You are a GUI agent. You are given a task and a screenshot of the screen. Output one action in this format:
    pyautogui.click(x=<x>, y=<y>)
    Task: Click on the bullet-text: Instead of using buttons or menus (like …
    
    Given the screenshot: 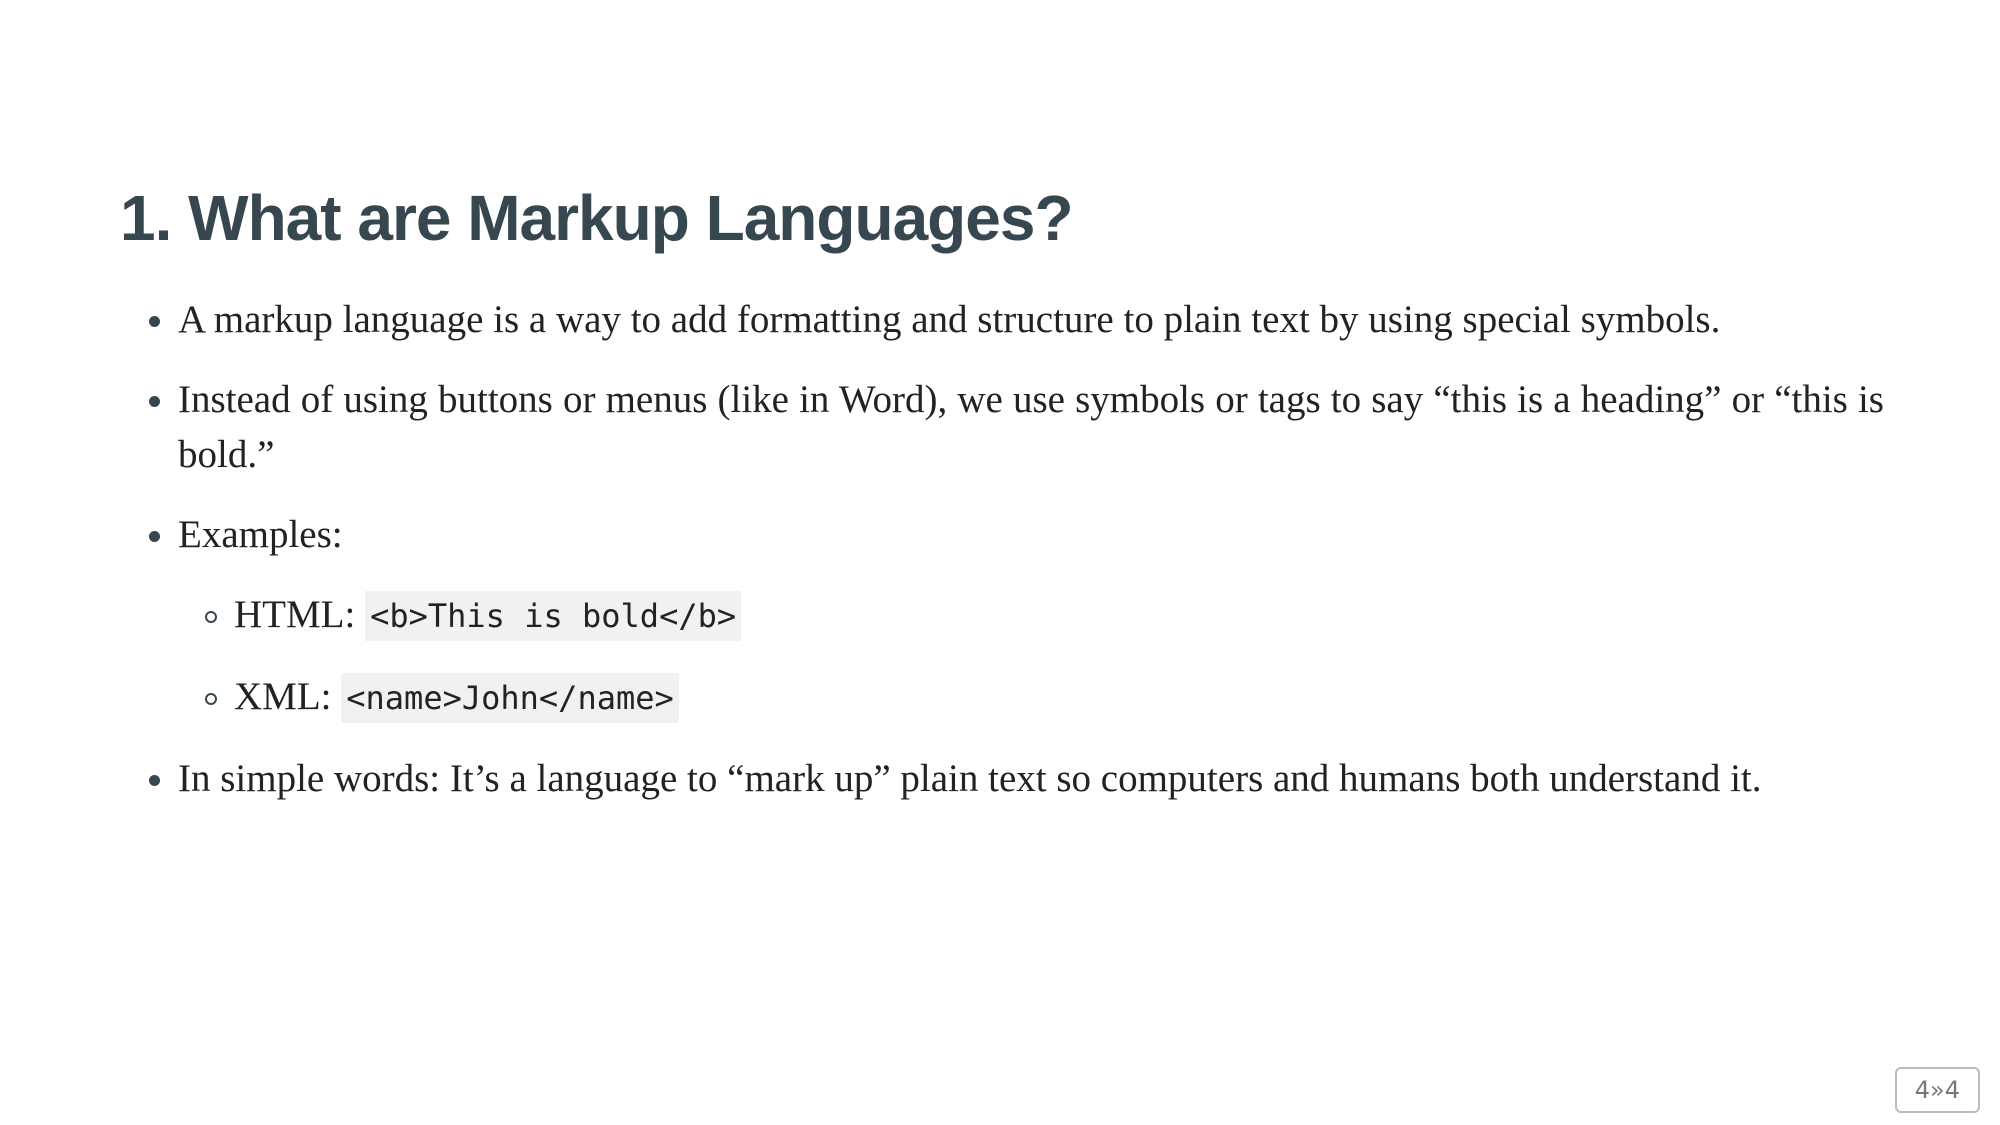 What is the action you would take?
    pyautogui.click(x=1031, y=427)
    